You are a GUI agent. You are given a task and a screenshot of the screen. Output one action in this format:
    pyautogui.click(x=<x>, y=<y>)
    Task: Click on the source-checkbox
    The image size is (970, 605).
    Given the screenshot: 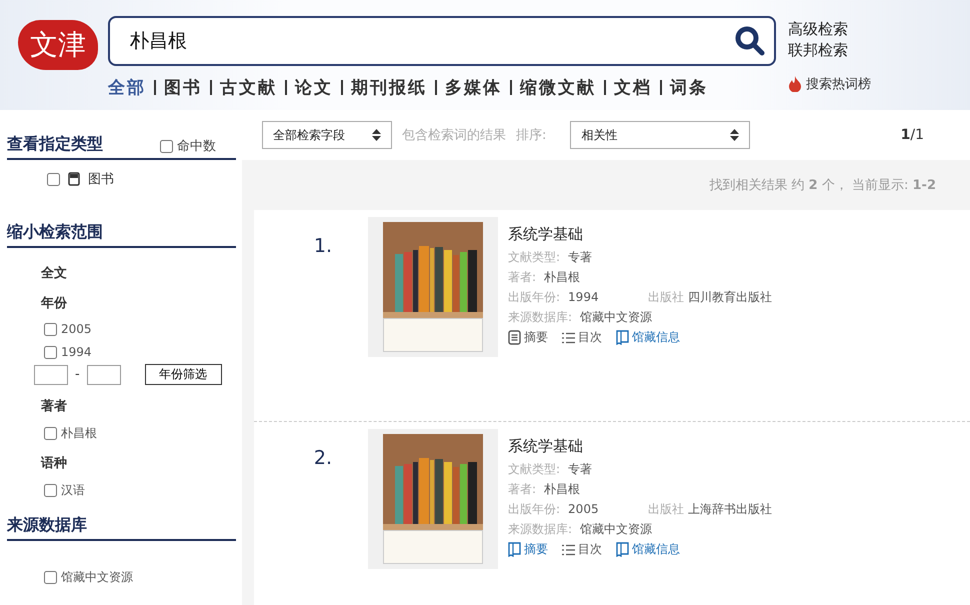 What is the action you would take?
    pyautogui.click(x=50, y=577)
    